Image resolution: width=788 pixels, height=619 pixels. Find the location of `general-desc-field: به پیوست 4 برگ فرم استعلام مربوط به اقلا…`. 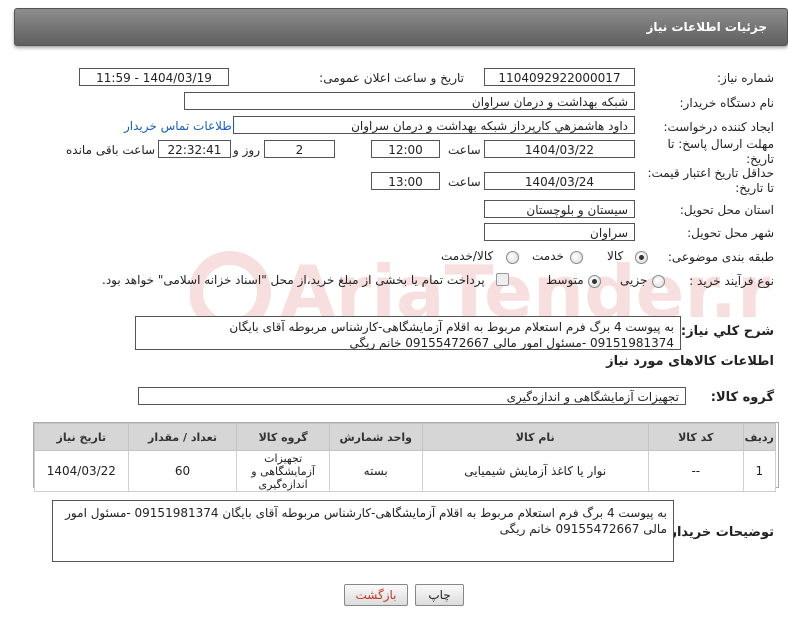

general-desc-field: به پیوست 4 برگ فرم استعلام مربوط به اقلا… is located at coordinates (408, 333).